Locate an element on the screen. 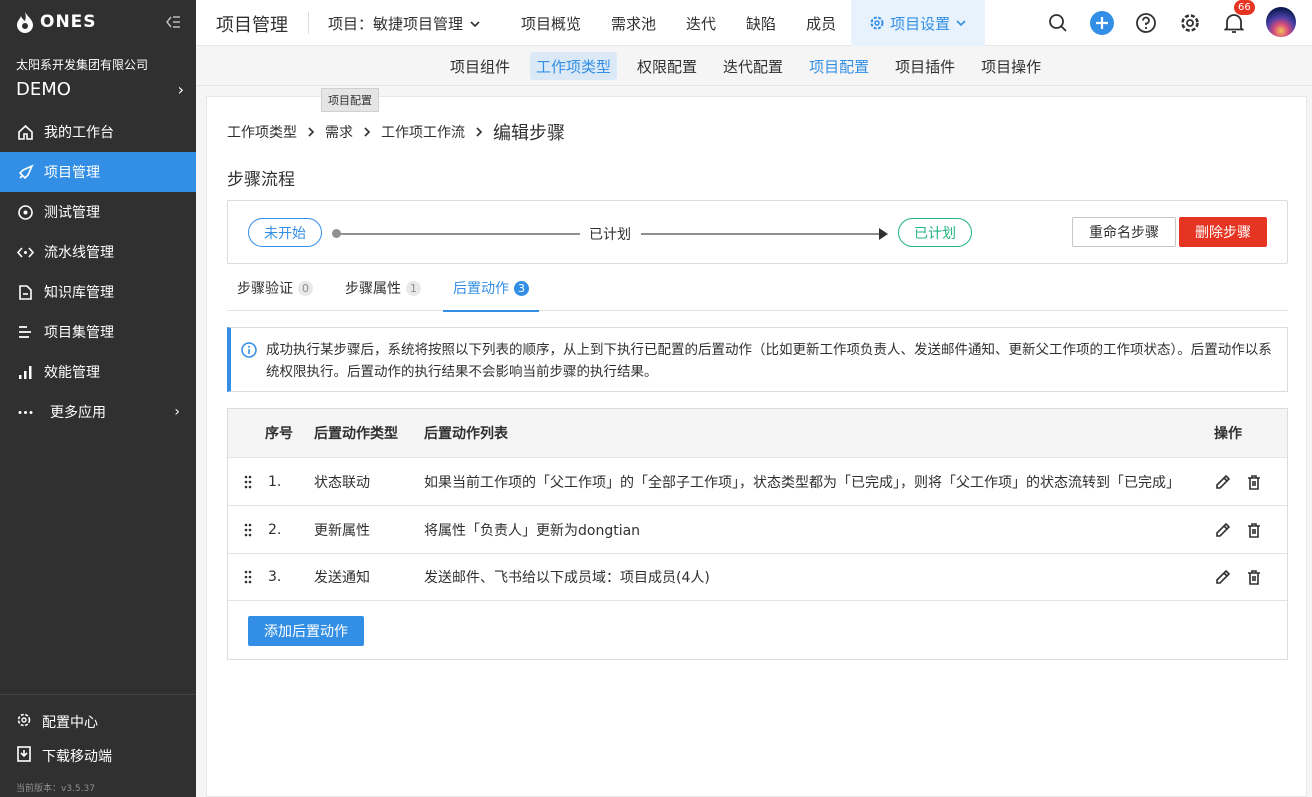  add-post-action-button: 添加后置动作 is located at coordinates (306, 631).